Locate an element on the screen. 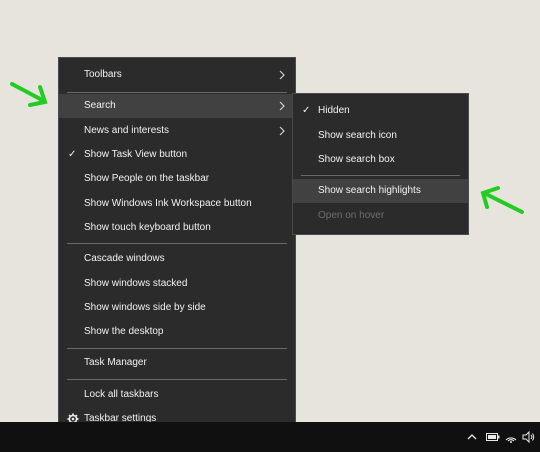  menu-item-search: Search is located at coordinates (177, 106).